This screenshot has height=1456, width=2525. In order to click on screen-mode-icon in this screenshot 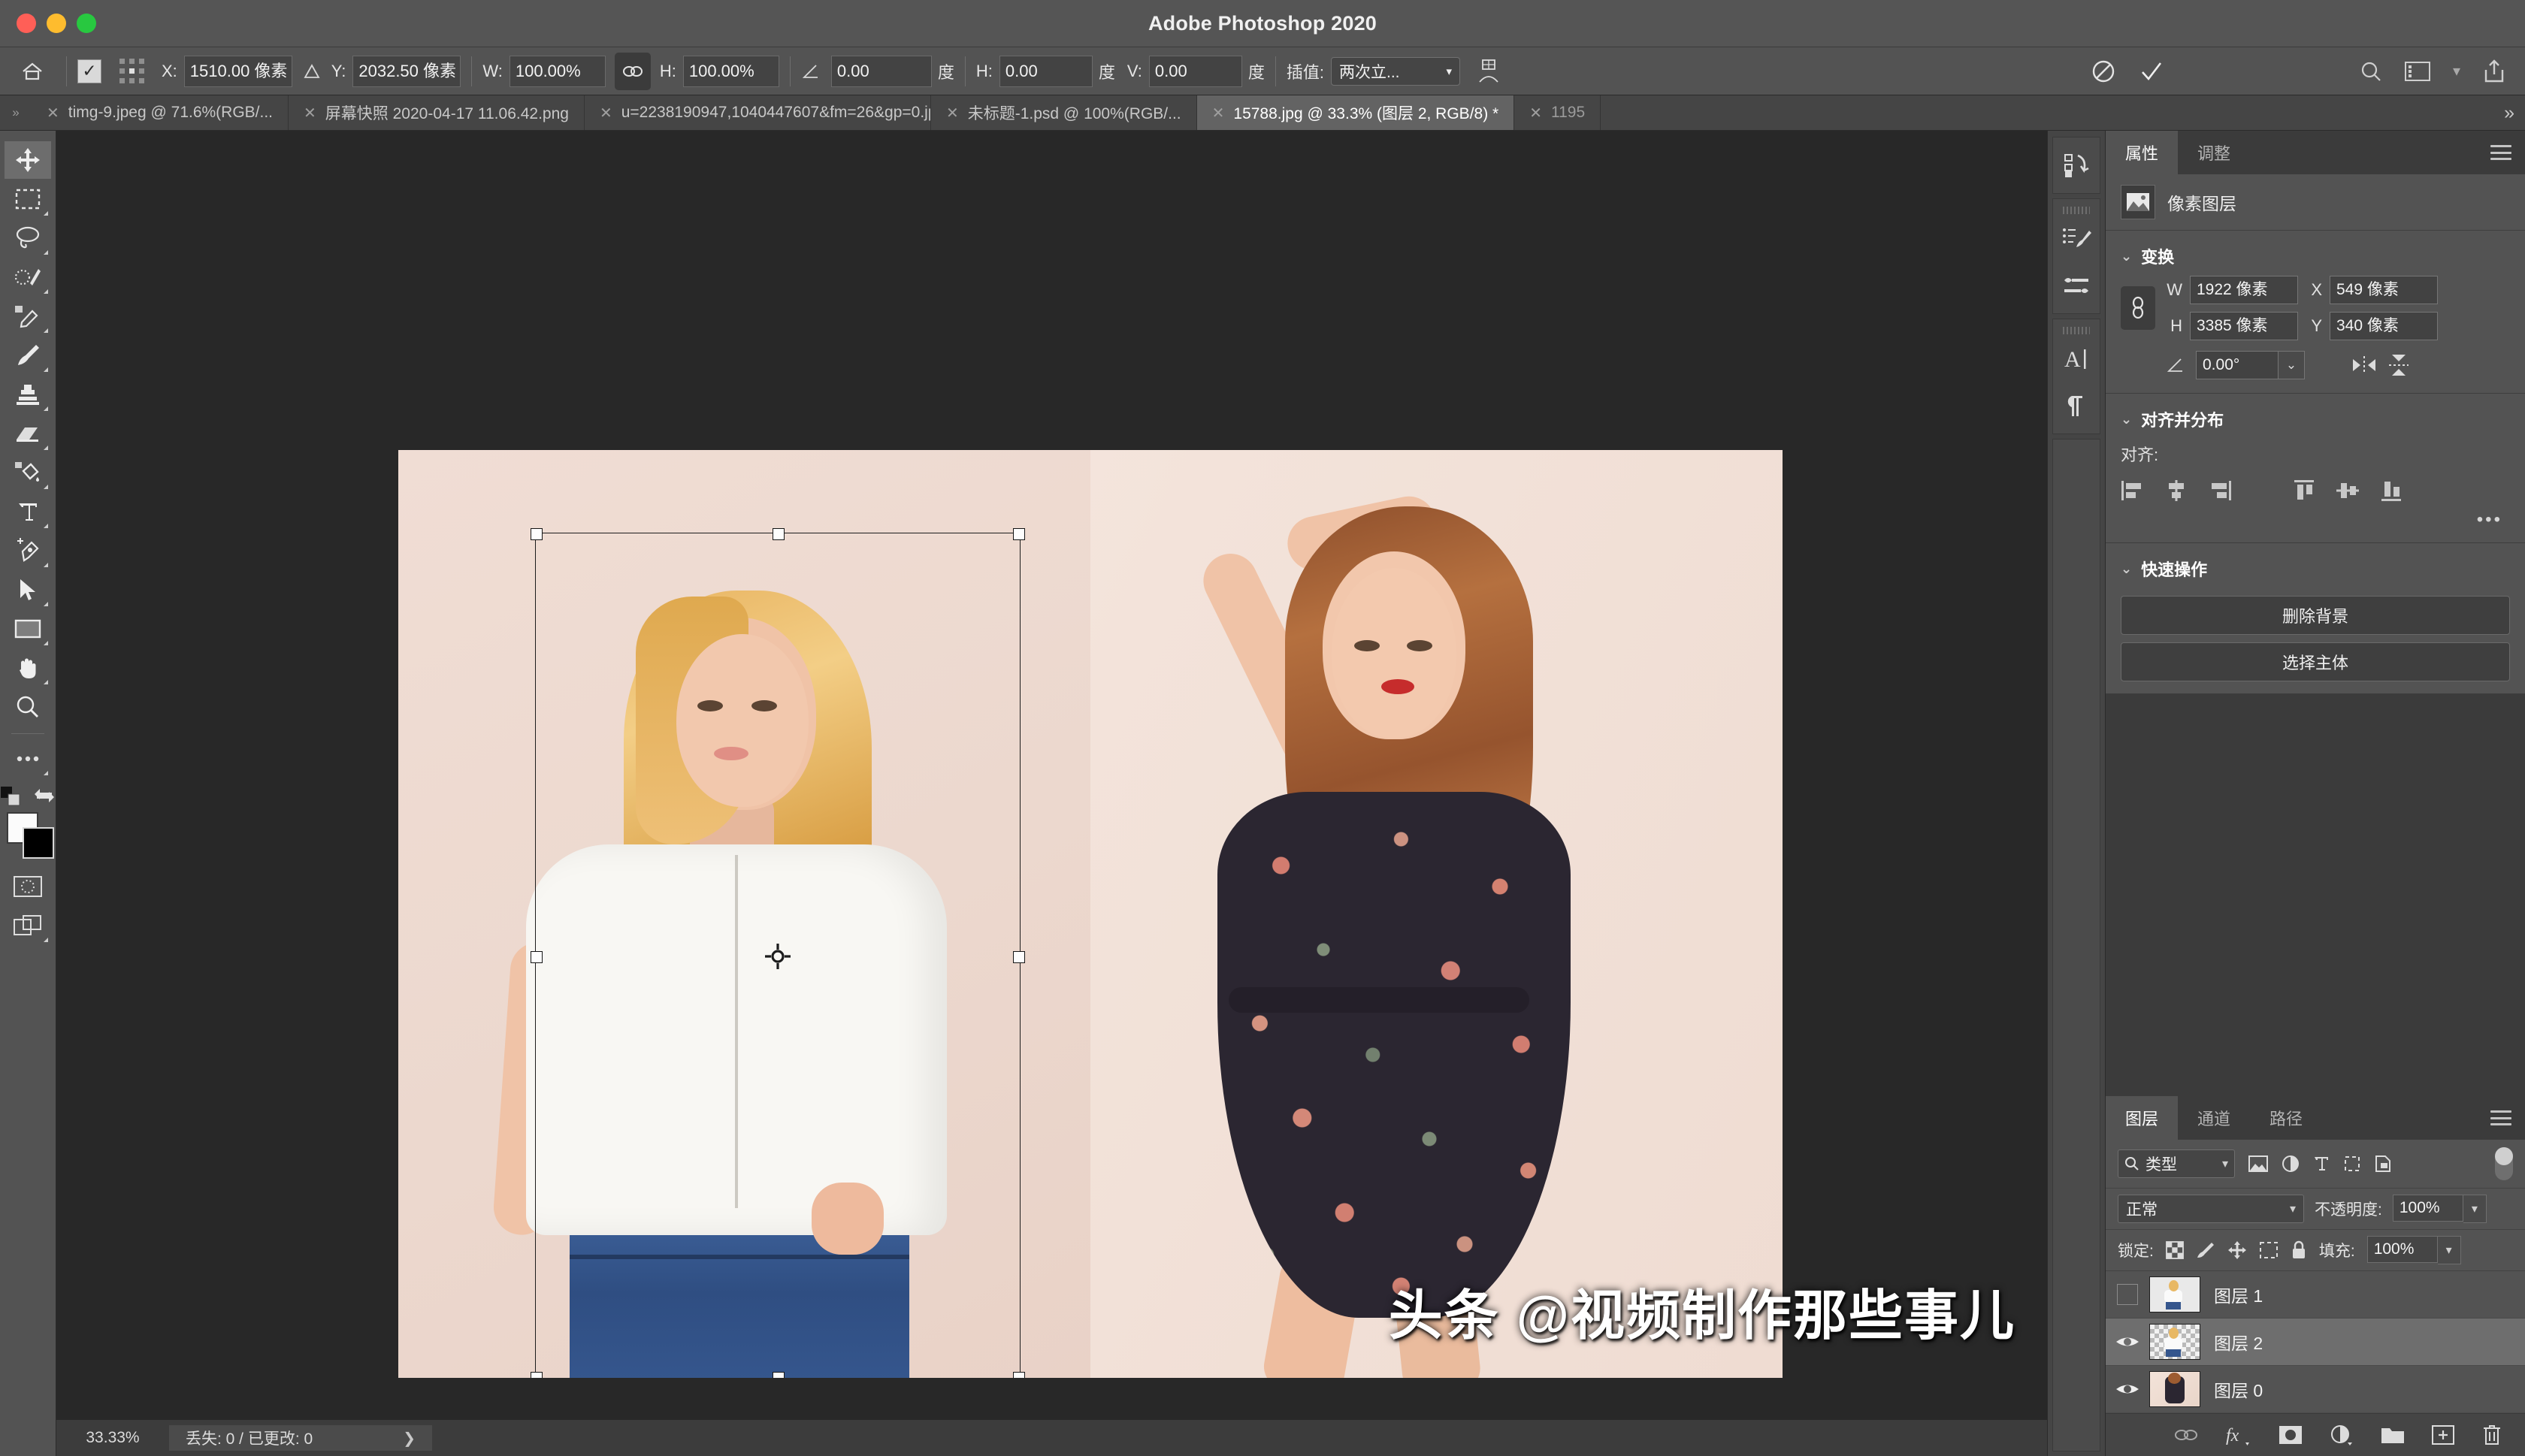, I will do `click(28, 925)`.